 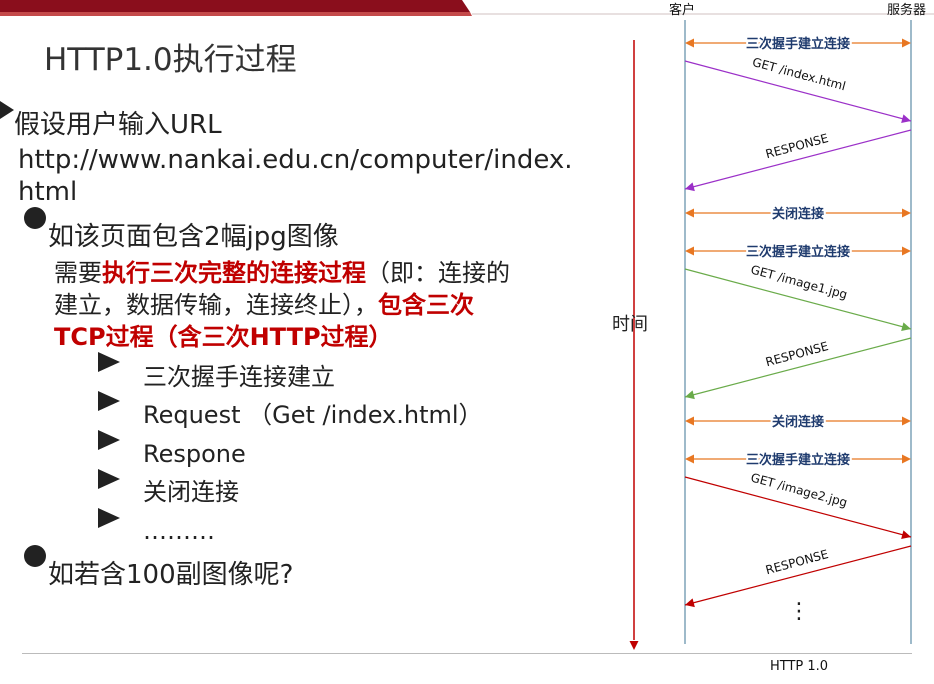 I want to click on request-label: GET /index.html, so click(x=799, y=74).